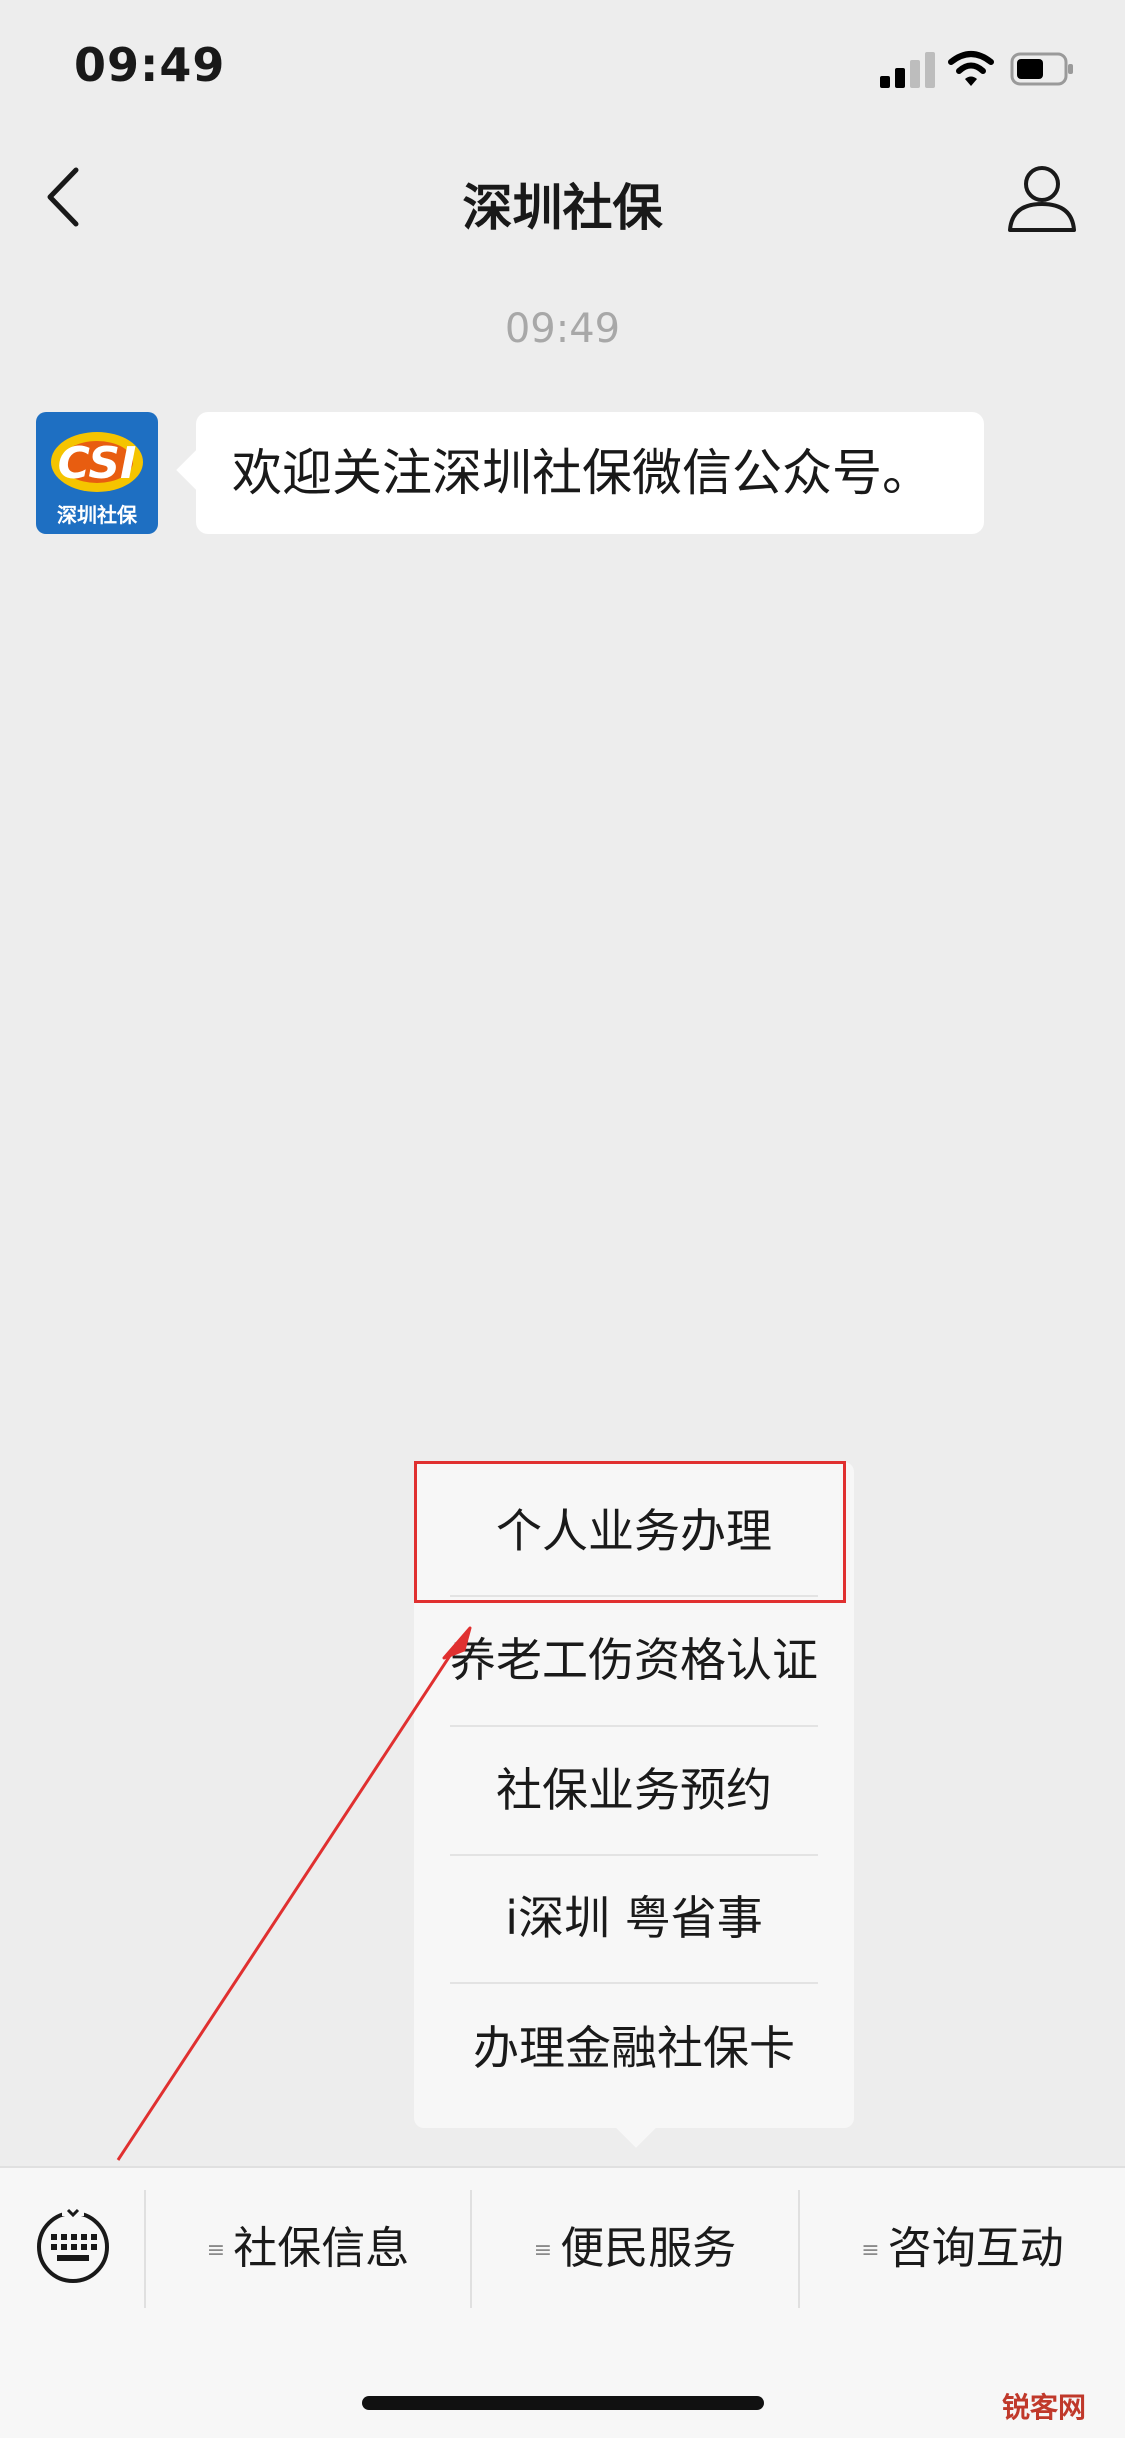  I want to click on menu-item-ishenzhen: i深圳 粤省事, so click(634, 1918).